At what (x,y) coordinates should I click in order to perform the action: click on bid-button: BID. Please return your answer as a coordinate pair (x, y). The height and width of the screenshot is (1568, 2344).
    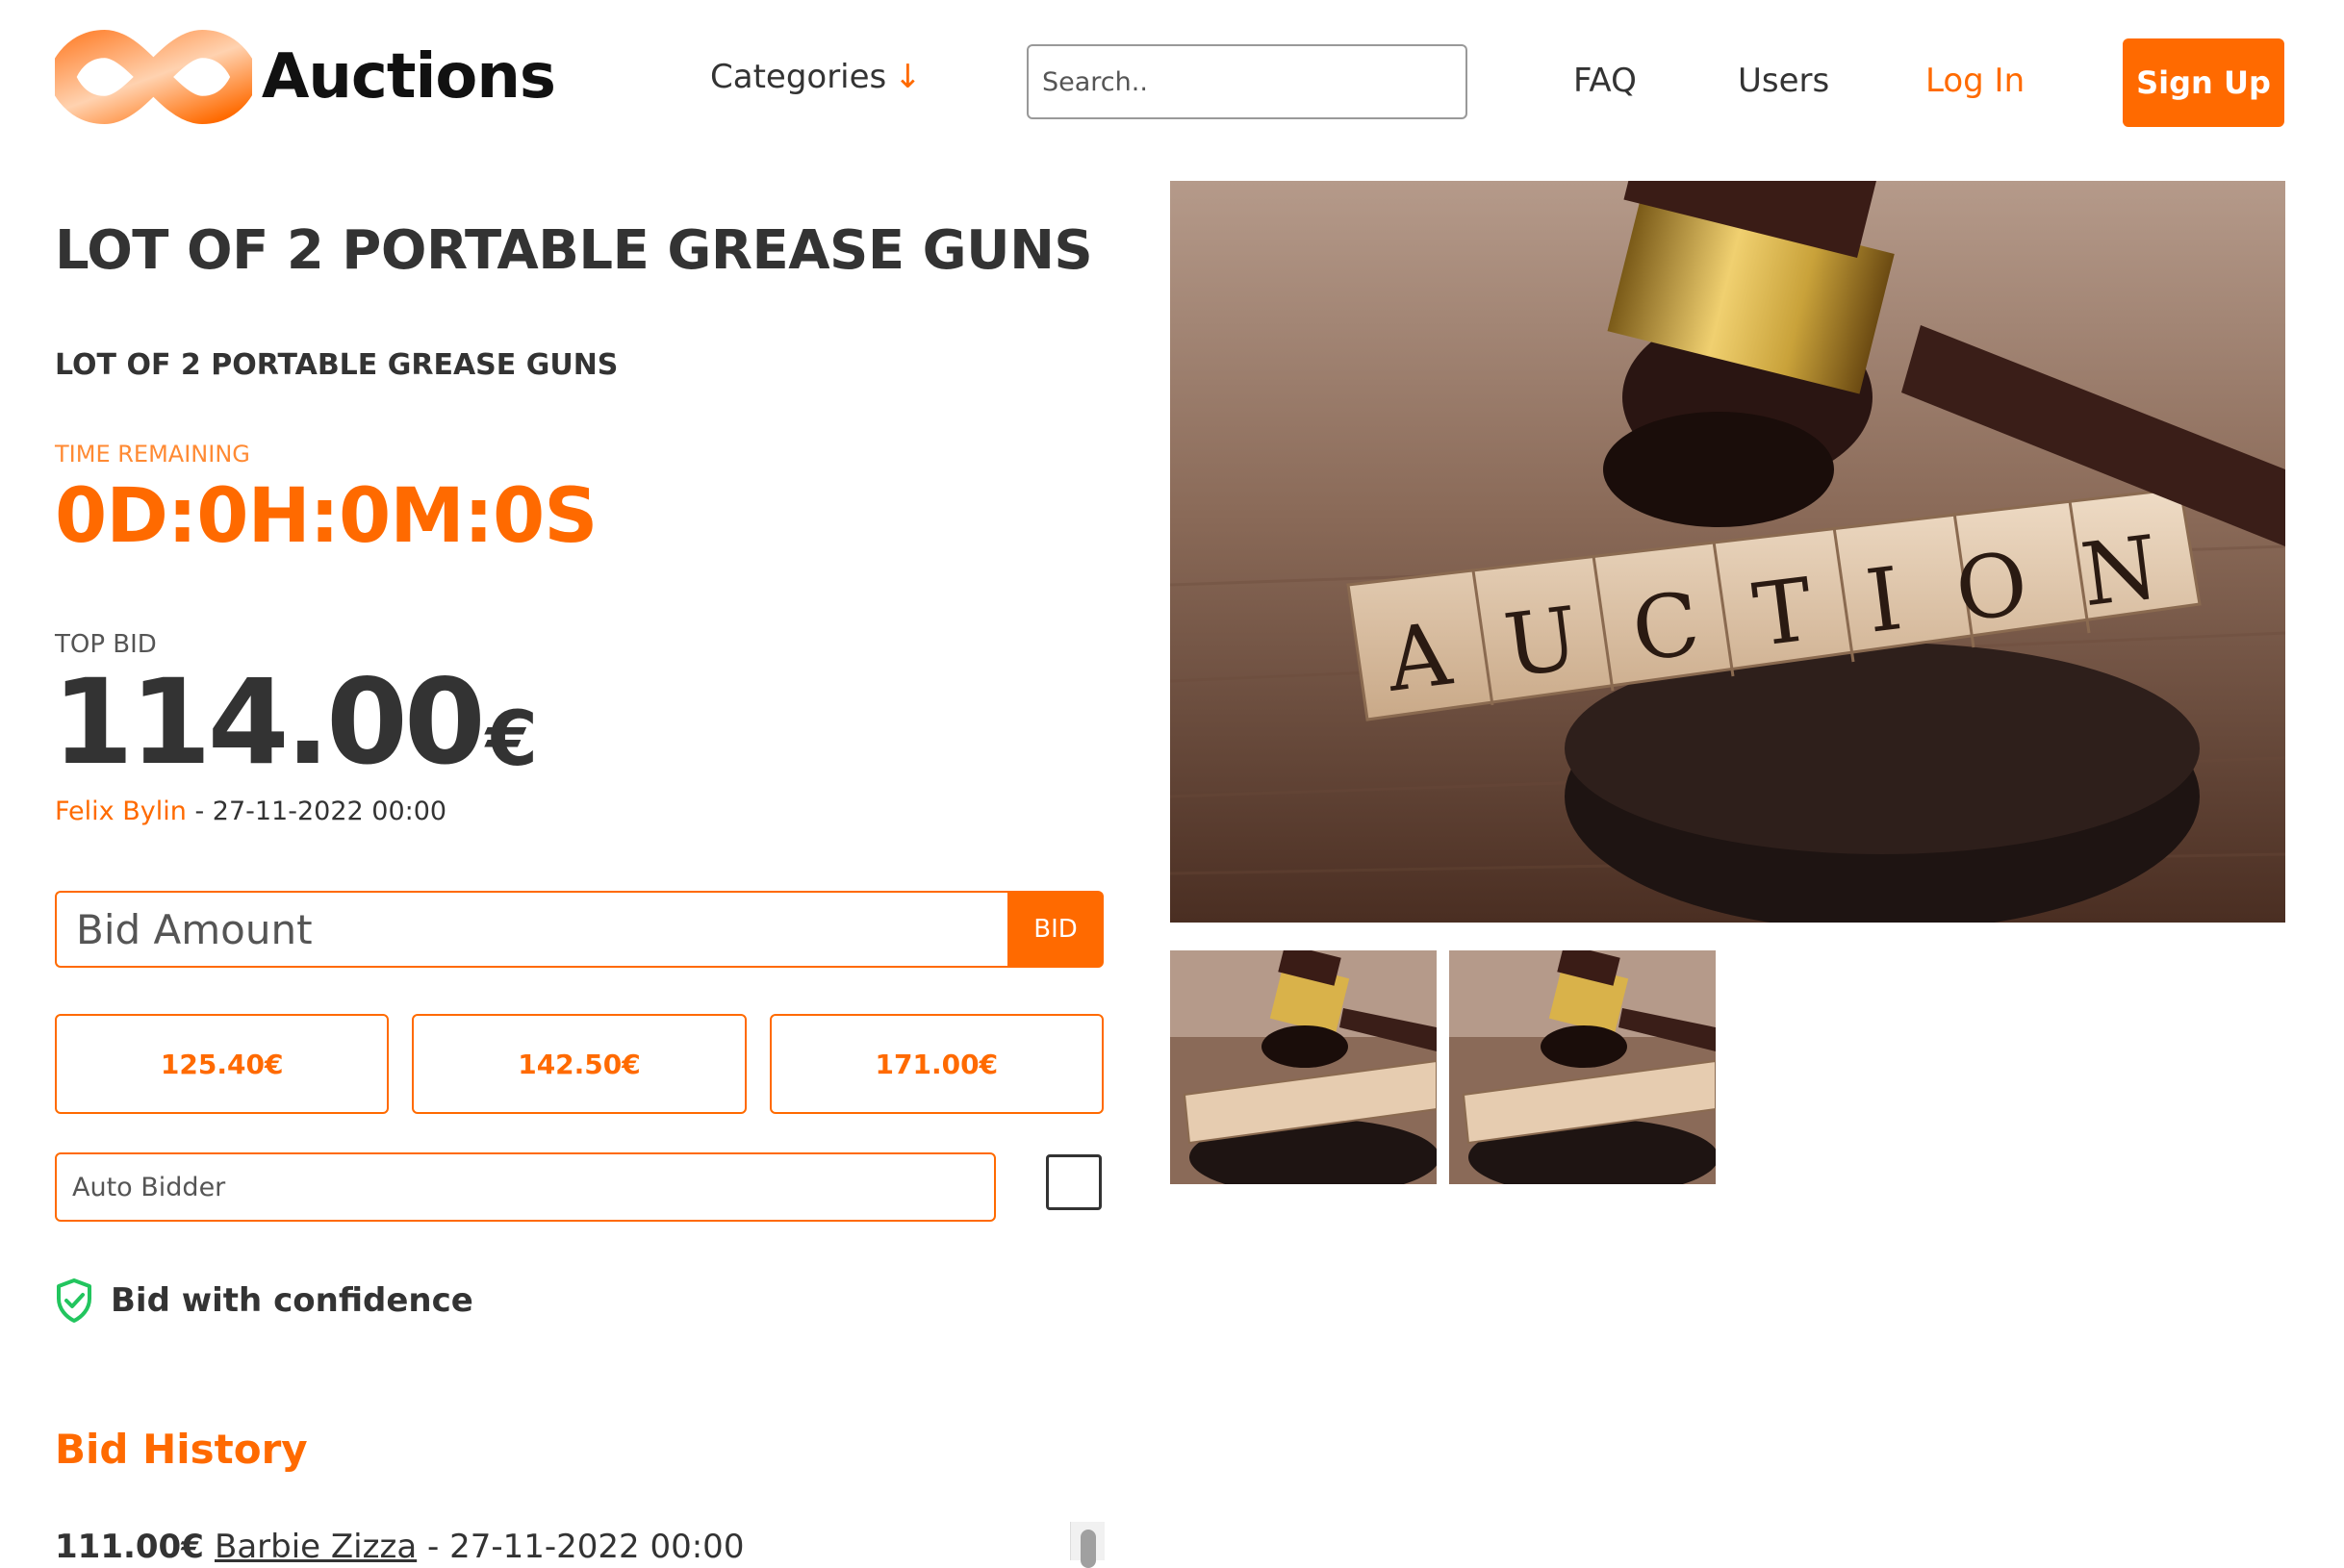
    Looking at the image, I should click on (1056, 929).